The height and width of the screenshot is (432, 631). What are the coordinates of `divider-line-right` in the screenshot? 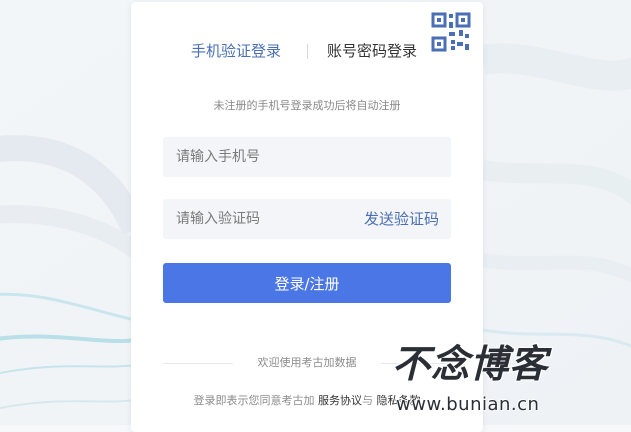 It's located at (416, 363).